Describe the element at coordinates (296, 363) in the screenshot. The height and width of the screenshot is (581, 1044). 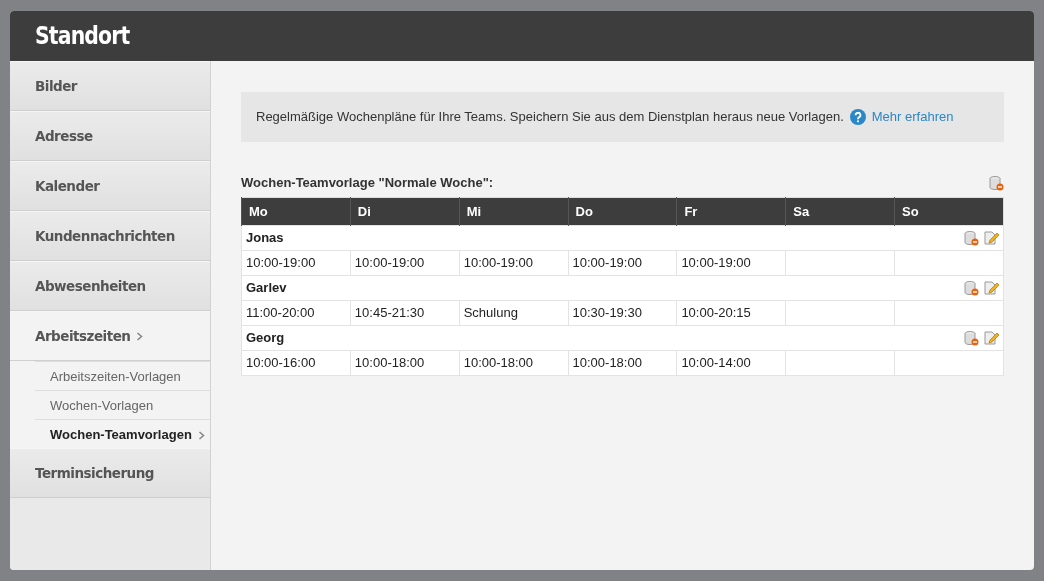
I see `shift-cell: 10:00-16:00` at that location.